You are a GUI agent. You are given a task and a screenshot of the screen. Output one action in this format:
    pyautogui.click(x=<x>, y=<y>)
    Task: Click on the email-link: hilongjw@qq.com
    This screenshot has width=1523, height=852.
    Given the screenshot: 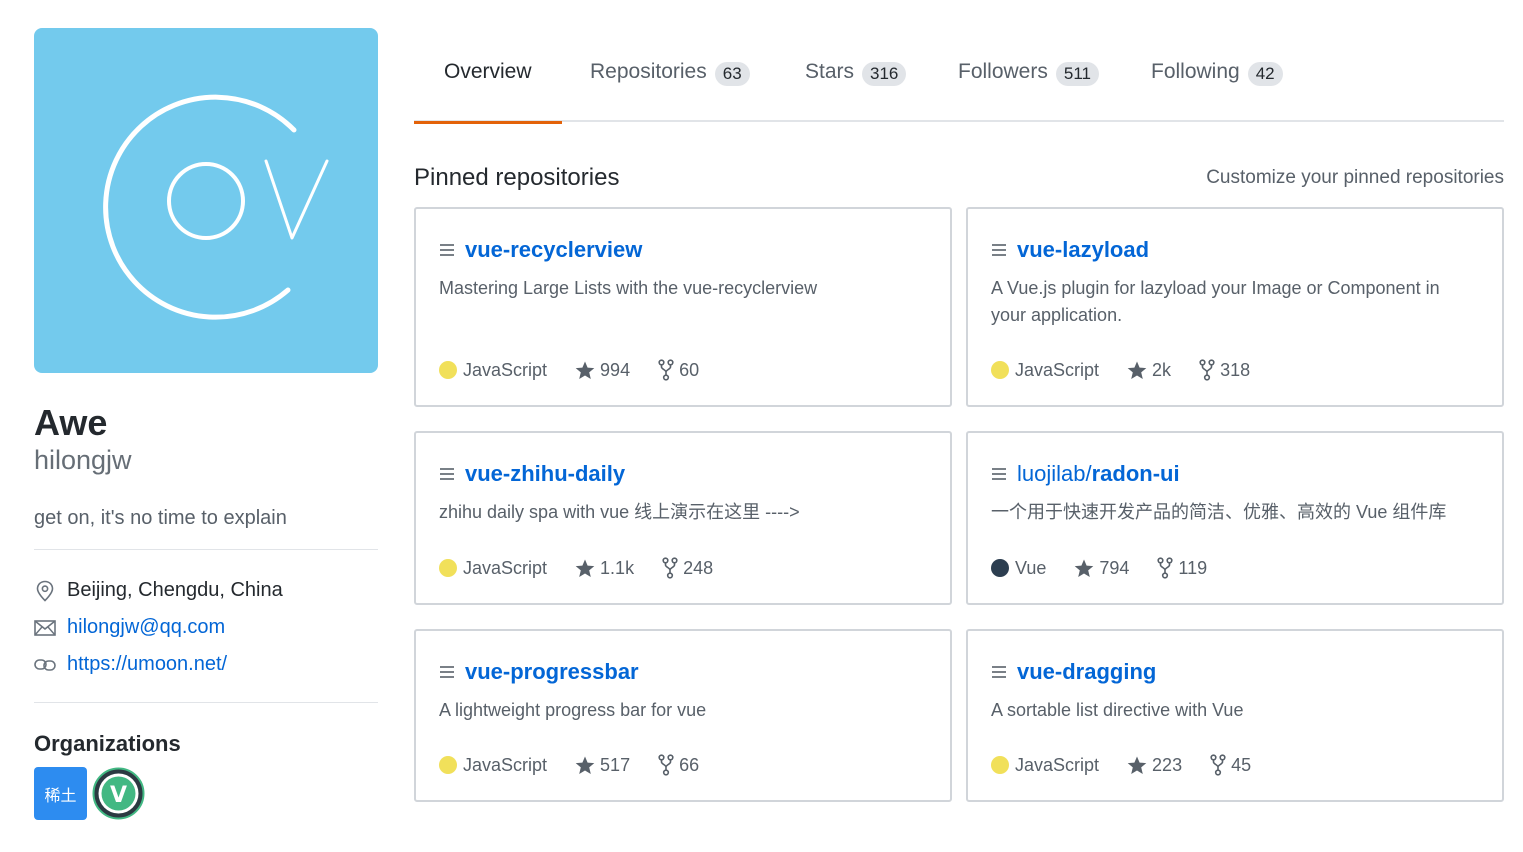 What is the action you would take?
    pyautogui.click(x=146, y=627)
    